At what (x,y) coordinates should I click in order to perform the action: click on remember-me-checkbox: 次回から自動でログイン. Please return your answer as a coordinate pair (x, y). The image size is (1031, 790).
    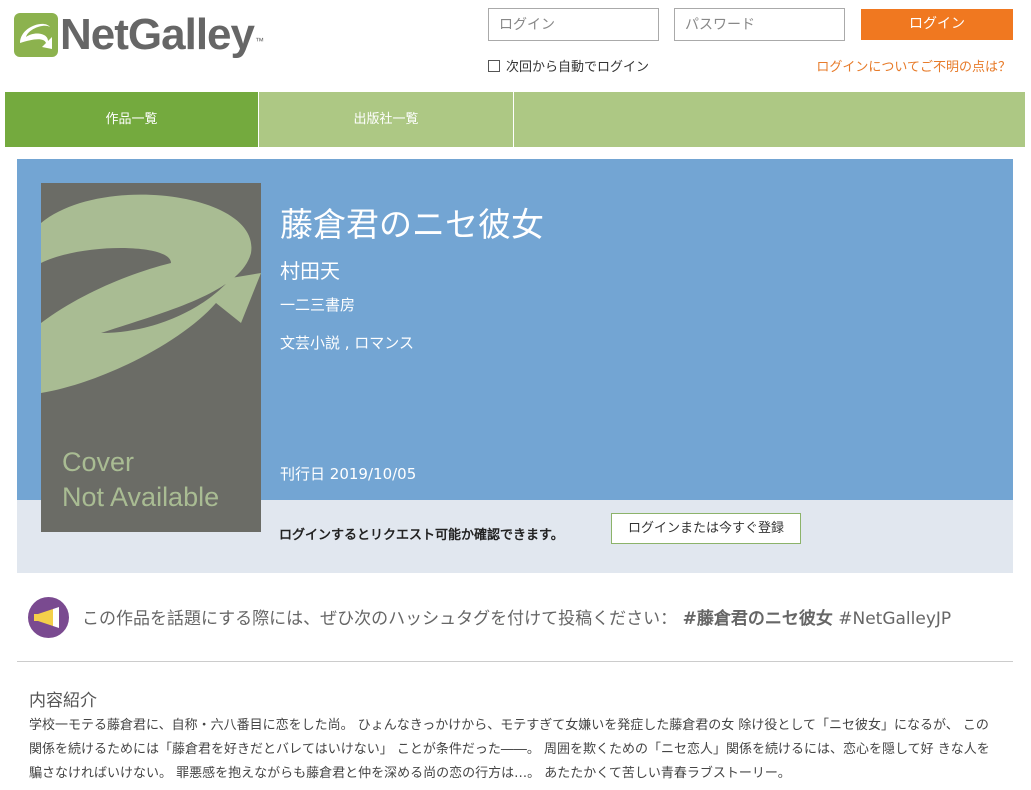
    Looking at the image, I should click on (568, 65).